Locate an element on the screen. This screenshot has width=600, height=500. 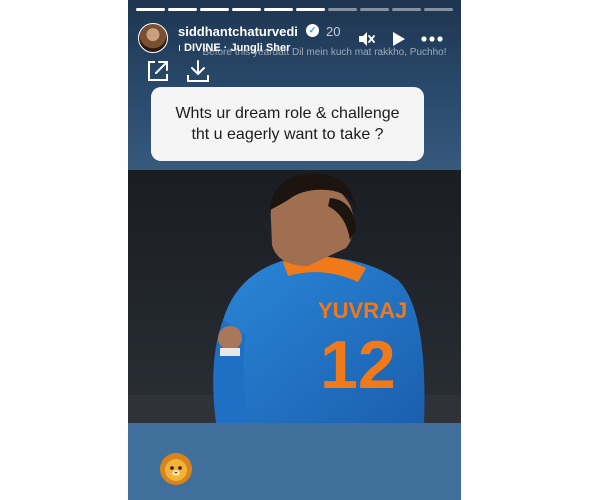
jersey-name: YUVRAJ is located at coordinates (362, 310).